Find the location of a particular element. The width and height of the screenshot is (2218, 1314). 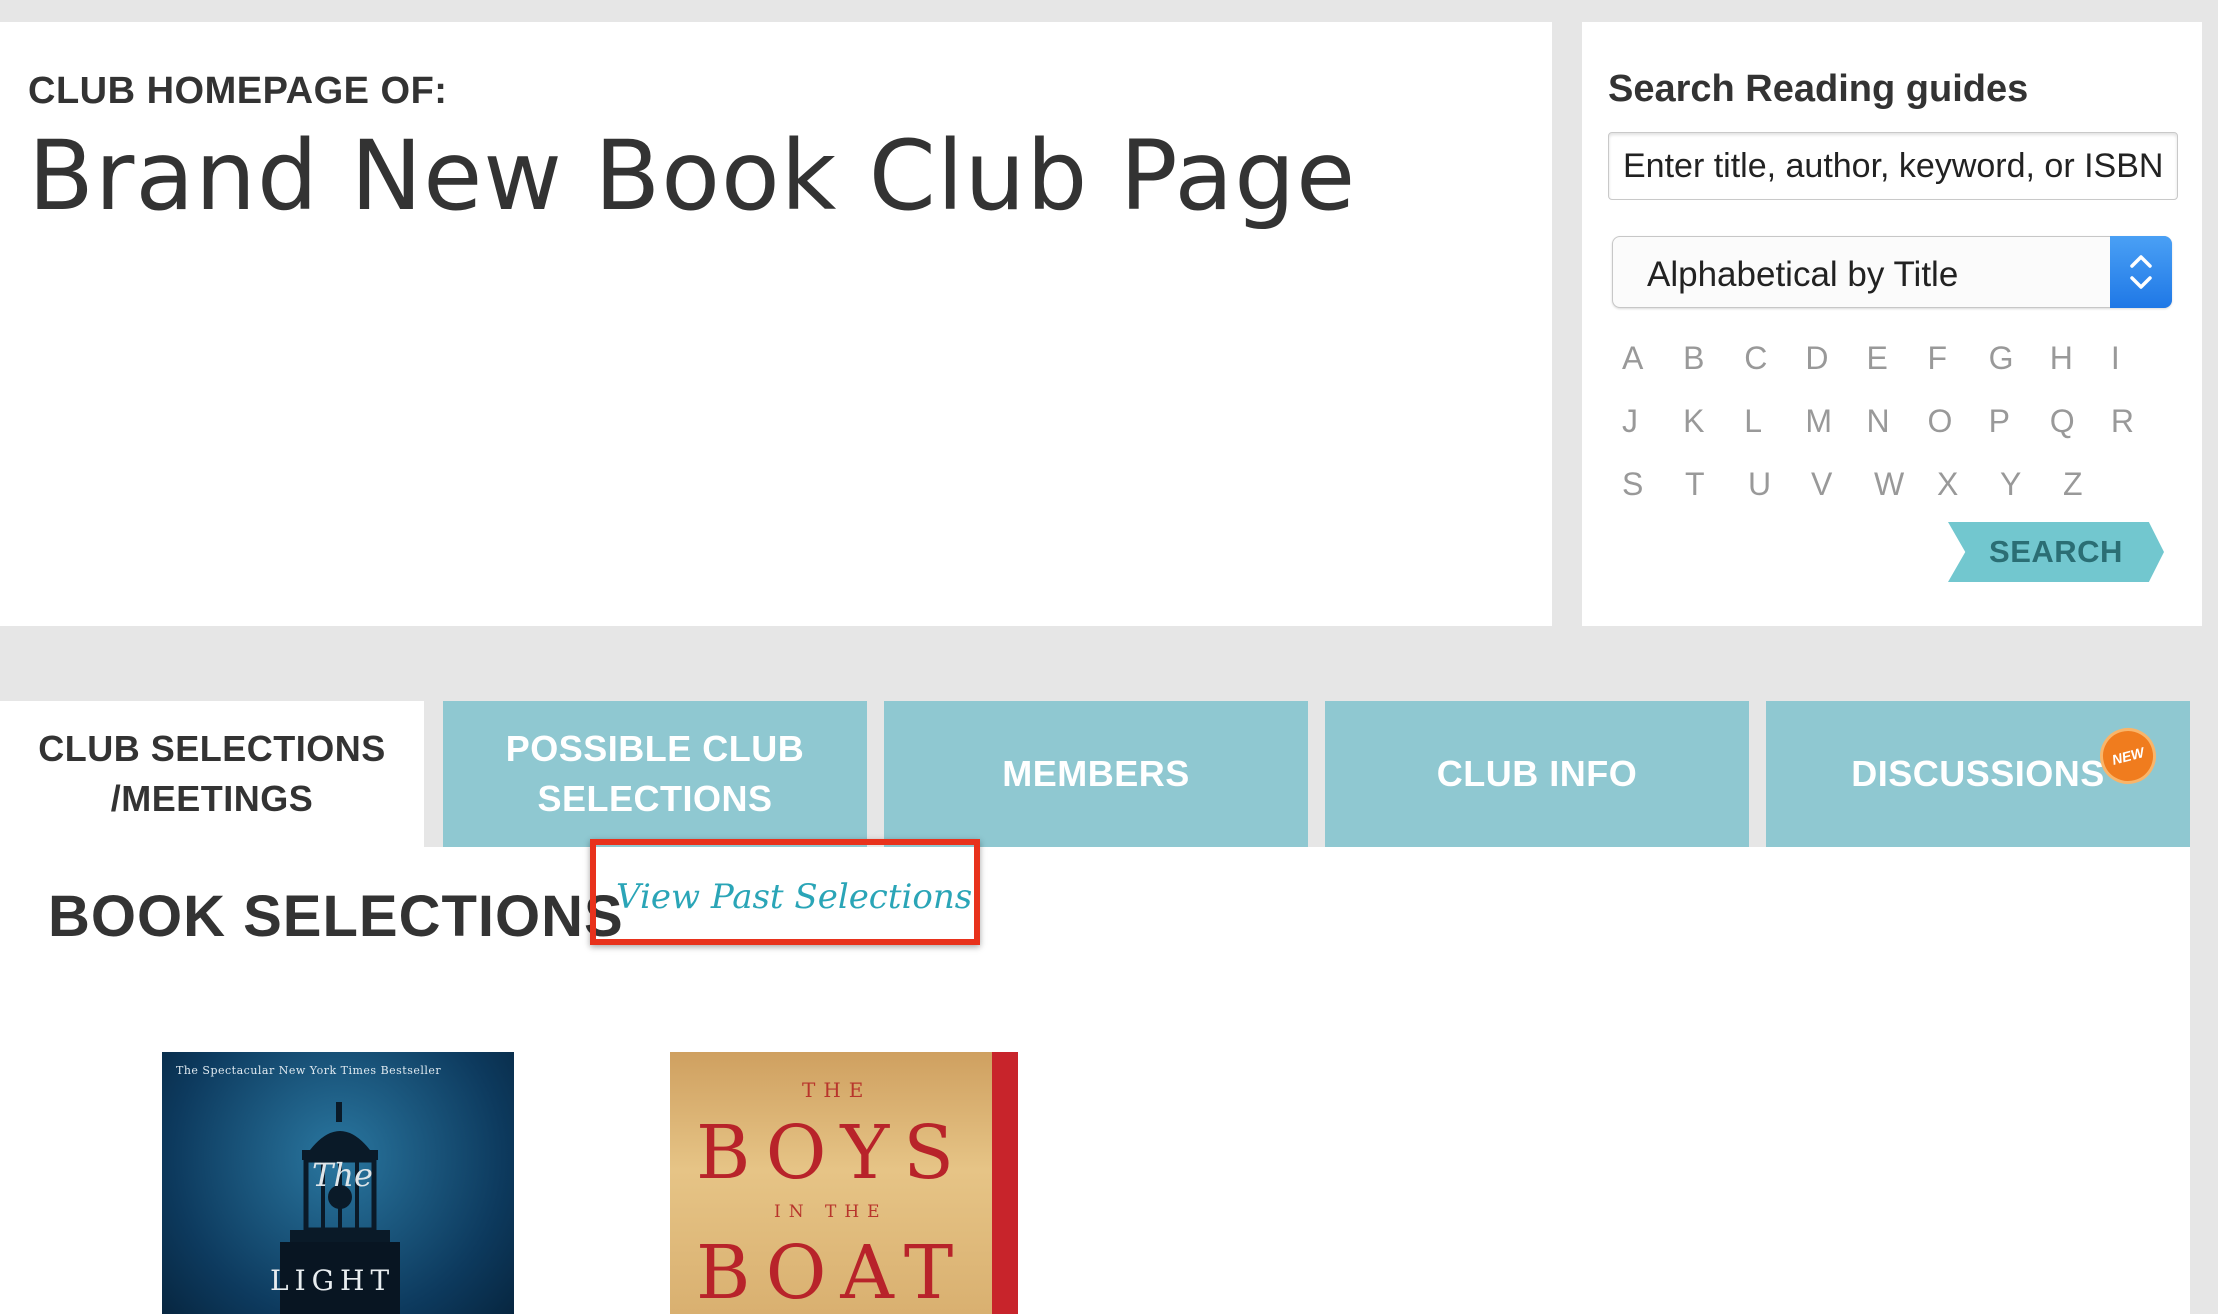

letter-link: Z is located at coordinates (2094, 497).